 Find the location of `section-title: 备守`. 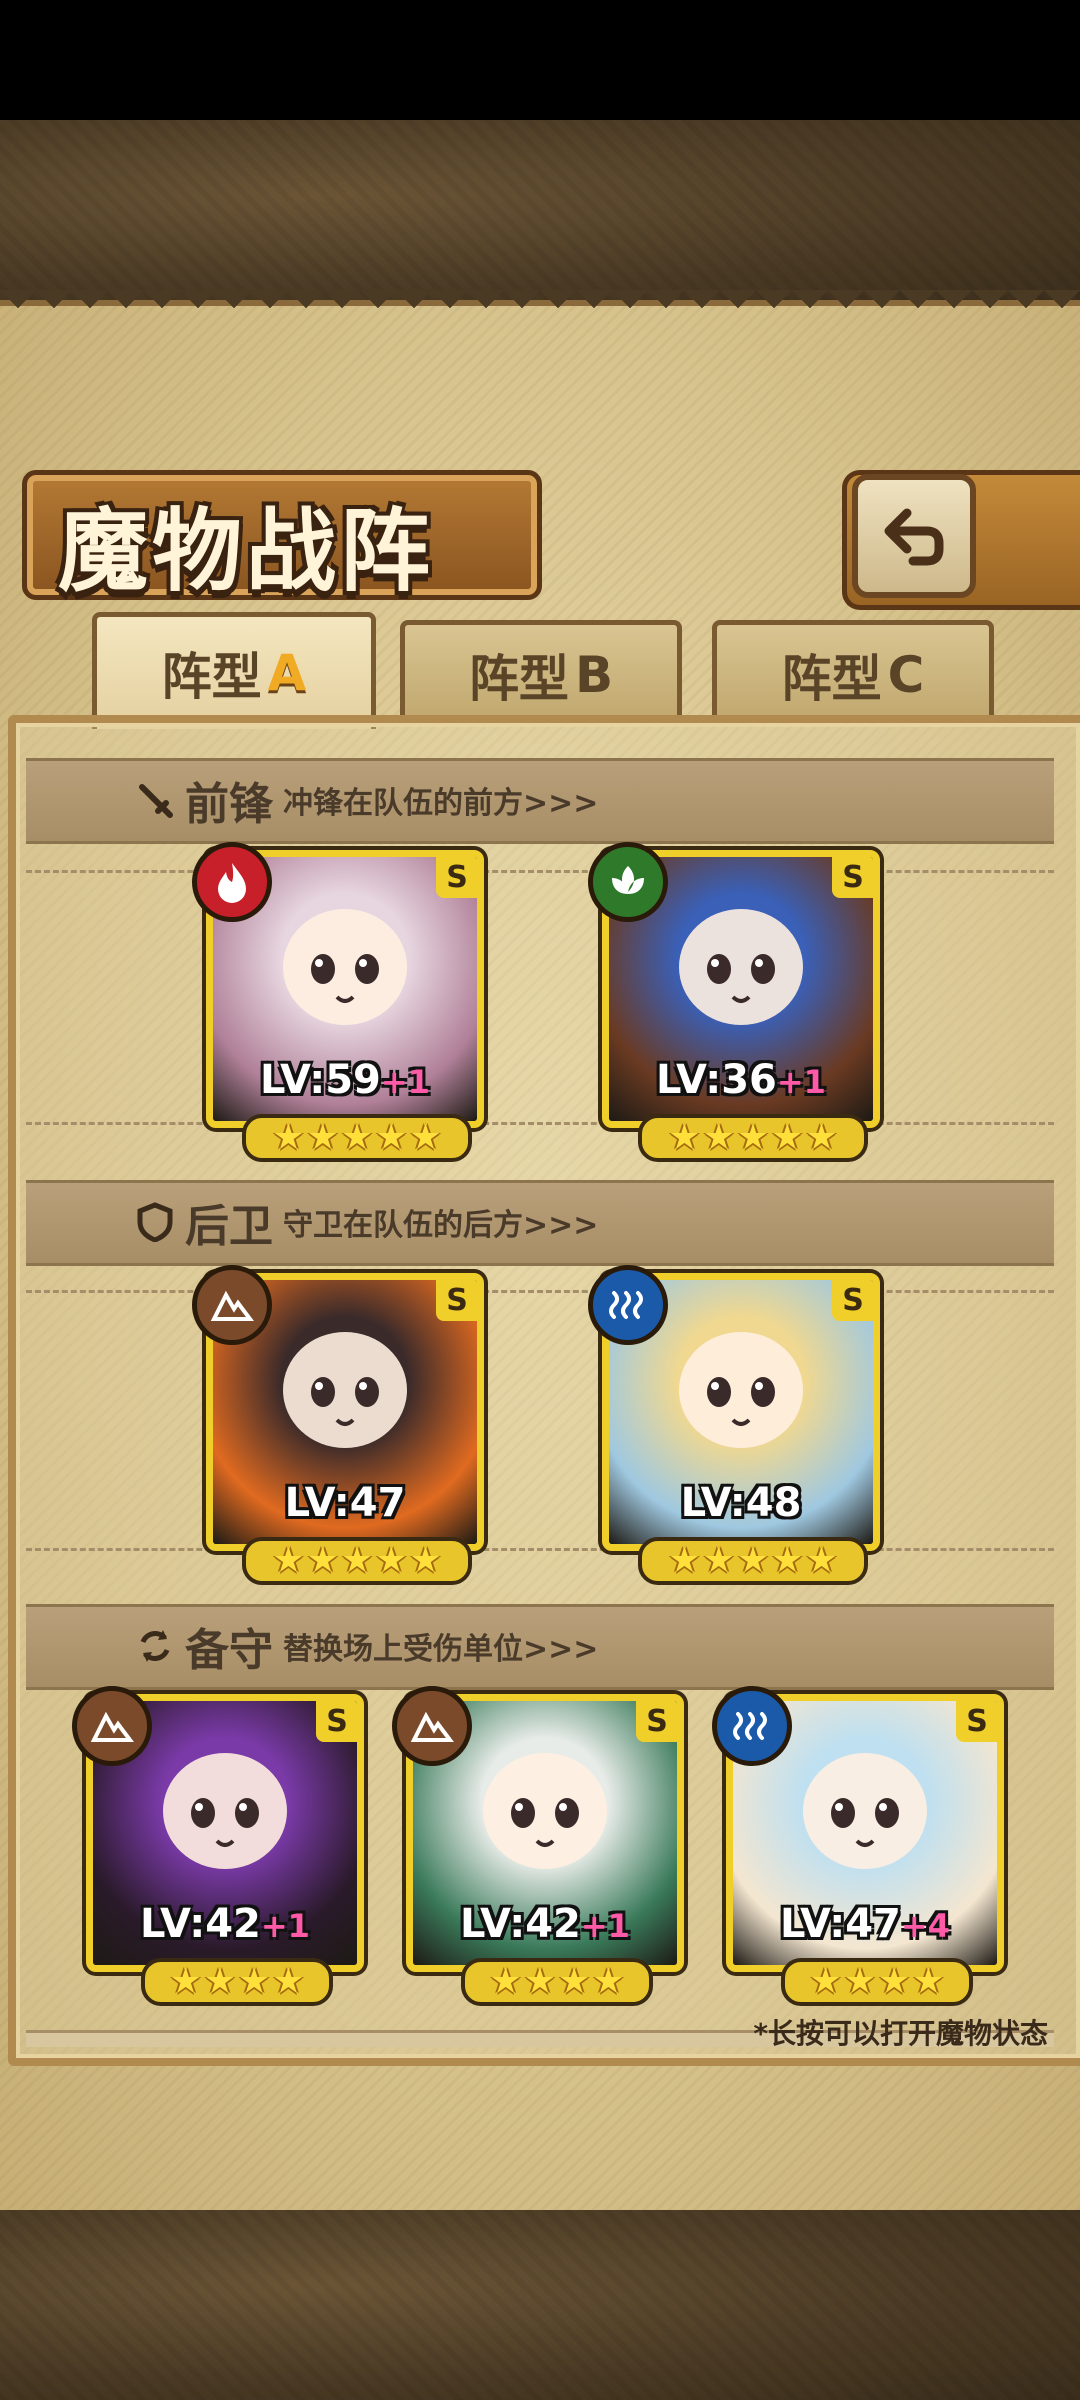

section-title: 备守 is located at coordinates (229, 1650).